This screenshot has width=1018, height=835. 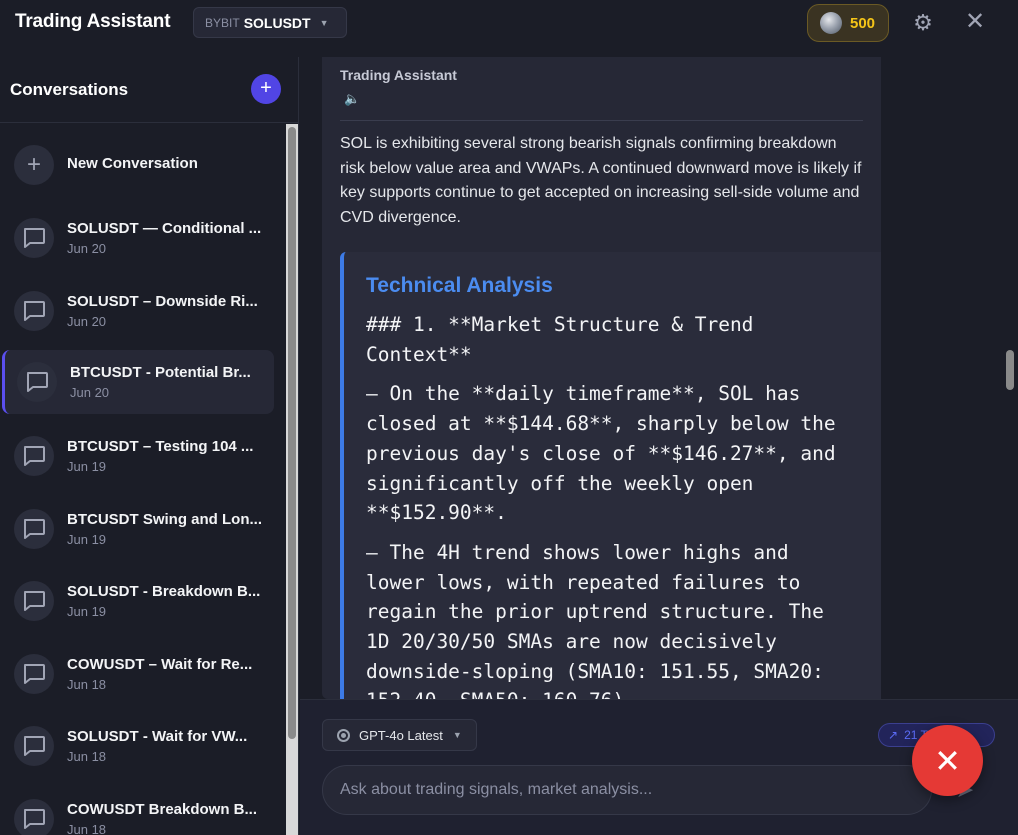 I want to click on sidebar-title: Conversations, so click(x=69, y=89).